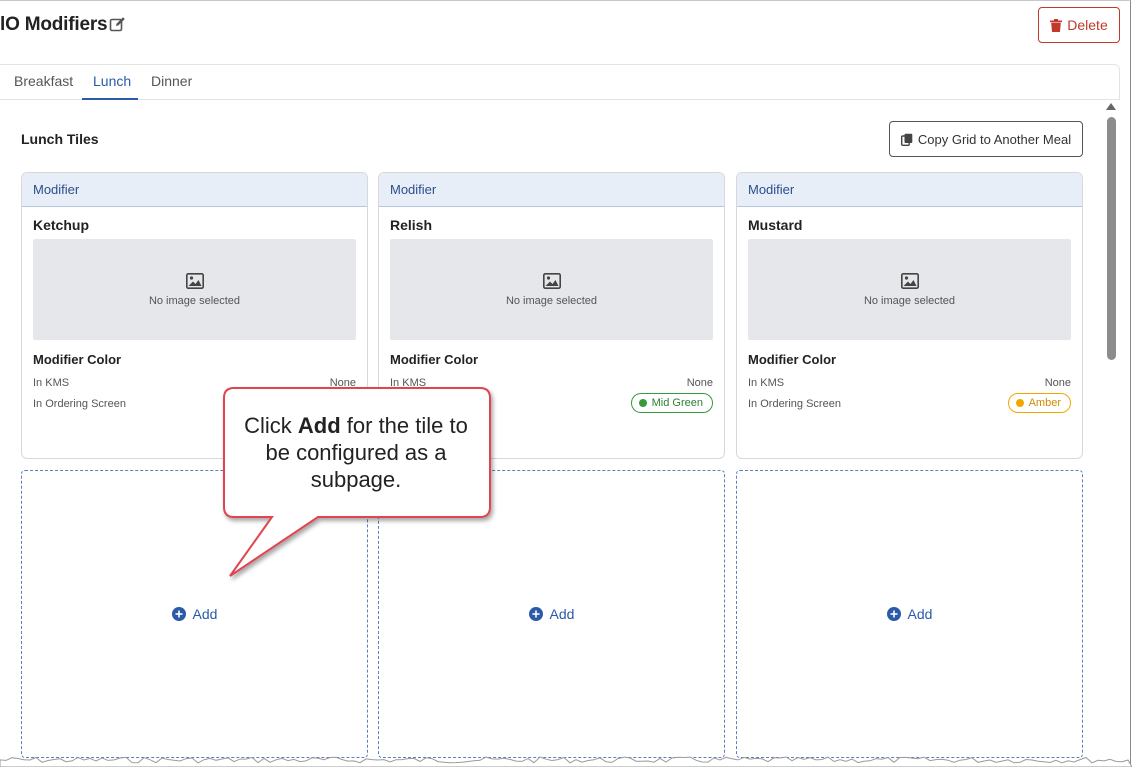  I want to click on delete-button: Delete, so click(1079, 25).